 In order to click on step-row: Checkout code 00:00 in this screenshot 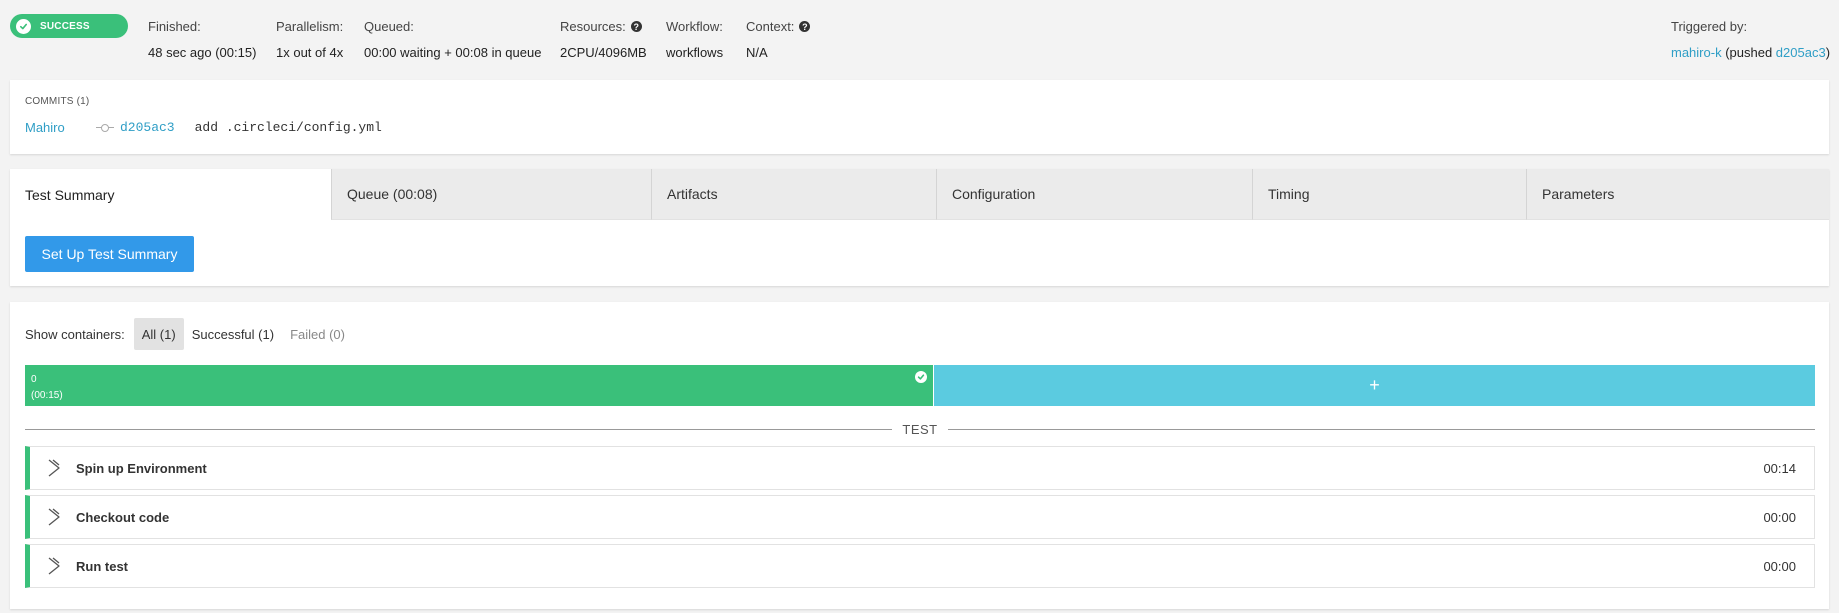, I will do `click(920, 517)`.